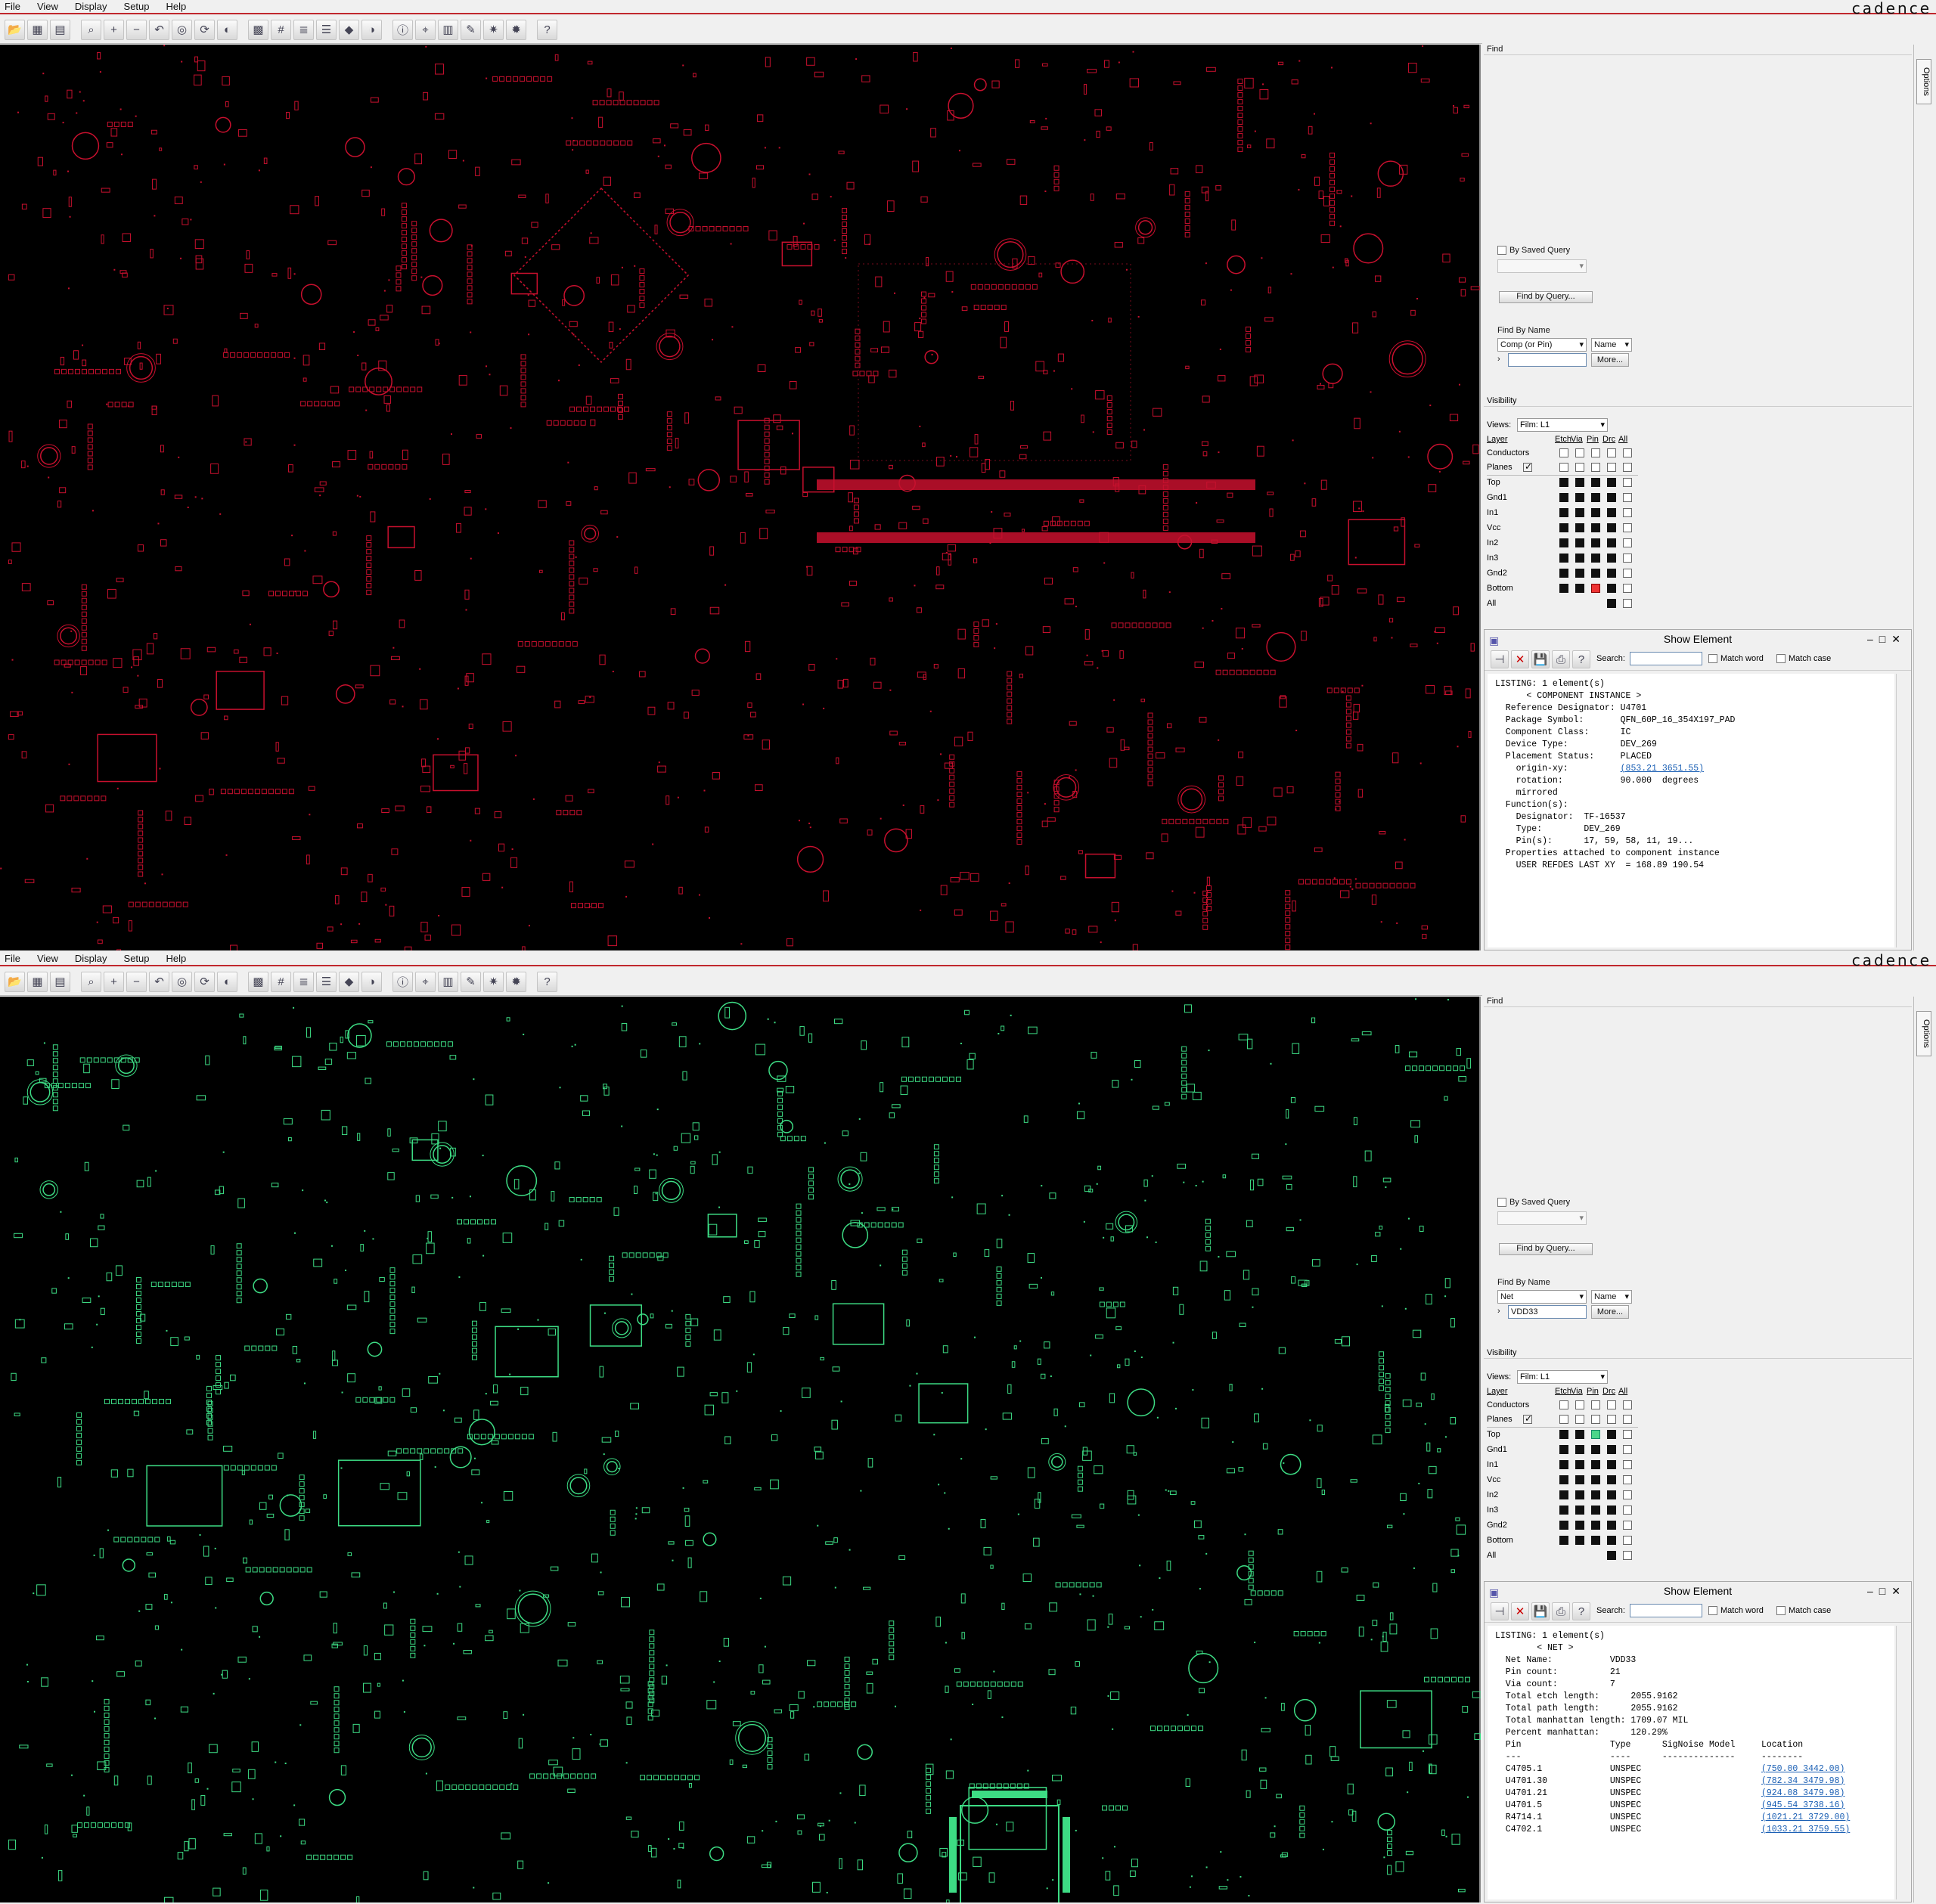  What do you see at coordinates (1802, 1769) in the screenshot?
I see `location-link: (750.00 3442.00)` at bounding box center [1802, 1769].